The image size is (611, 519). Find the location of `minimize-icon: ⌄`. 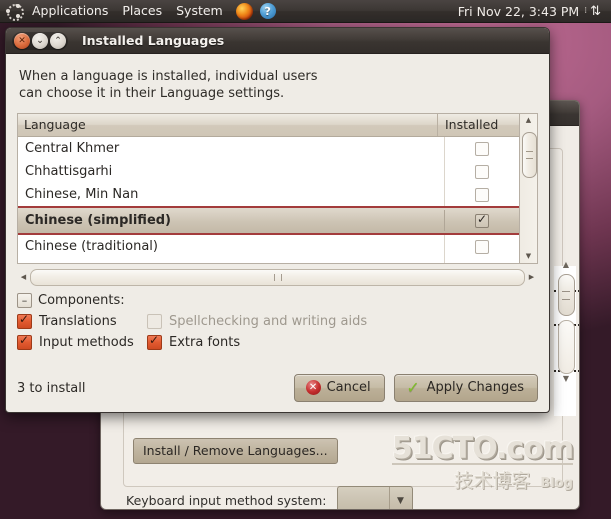

minimize-icon: ⌄ is located at coordinates (40, 40).